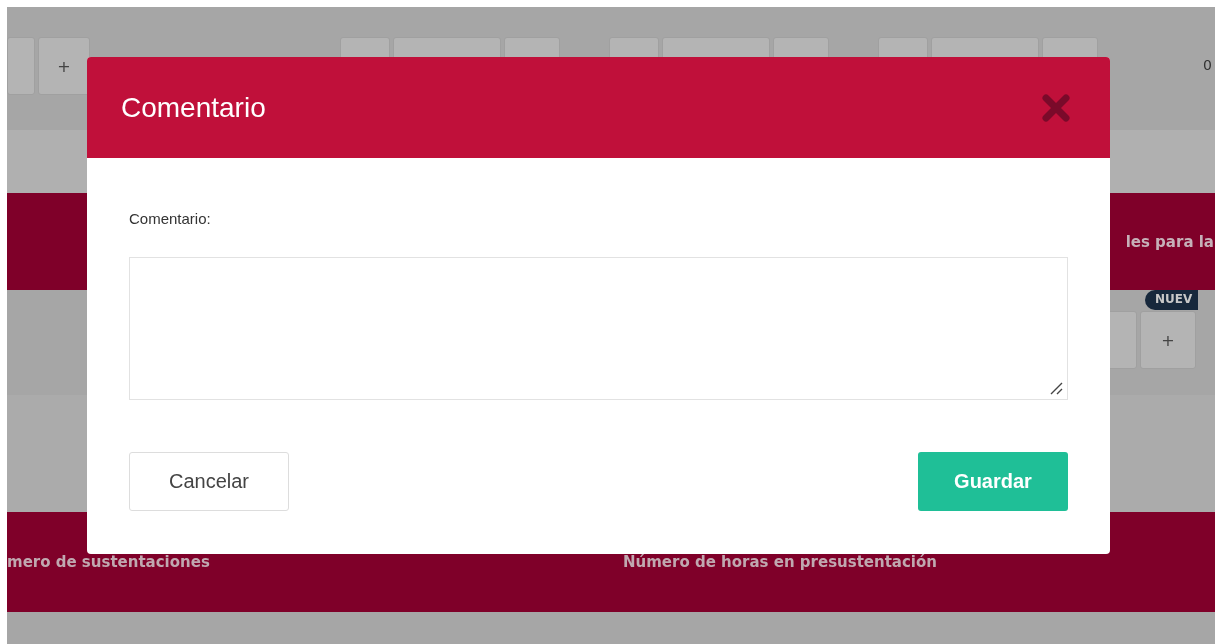 The width and height of the screenshot is (1215, 644). I want to click on column-header: mero de sustentaciones, so click(109, 562).